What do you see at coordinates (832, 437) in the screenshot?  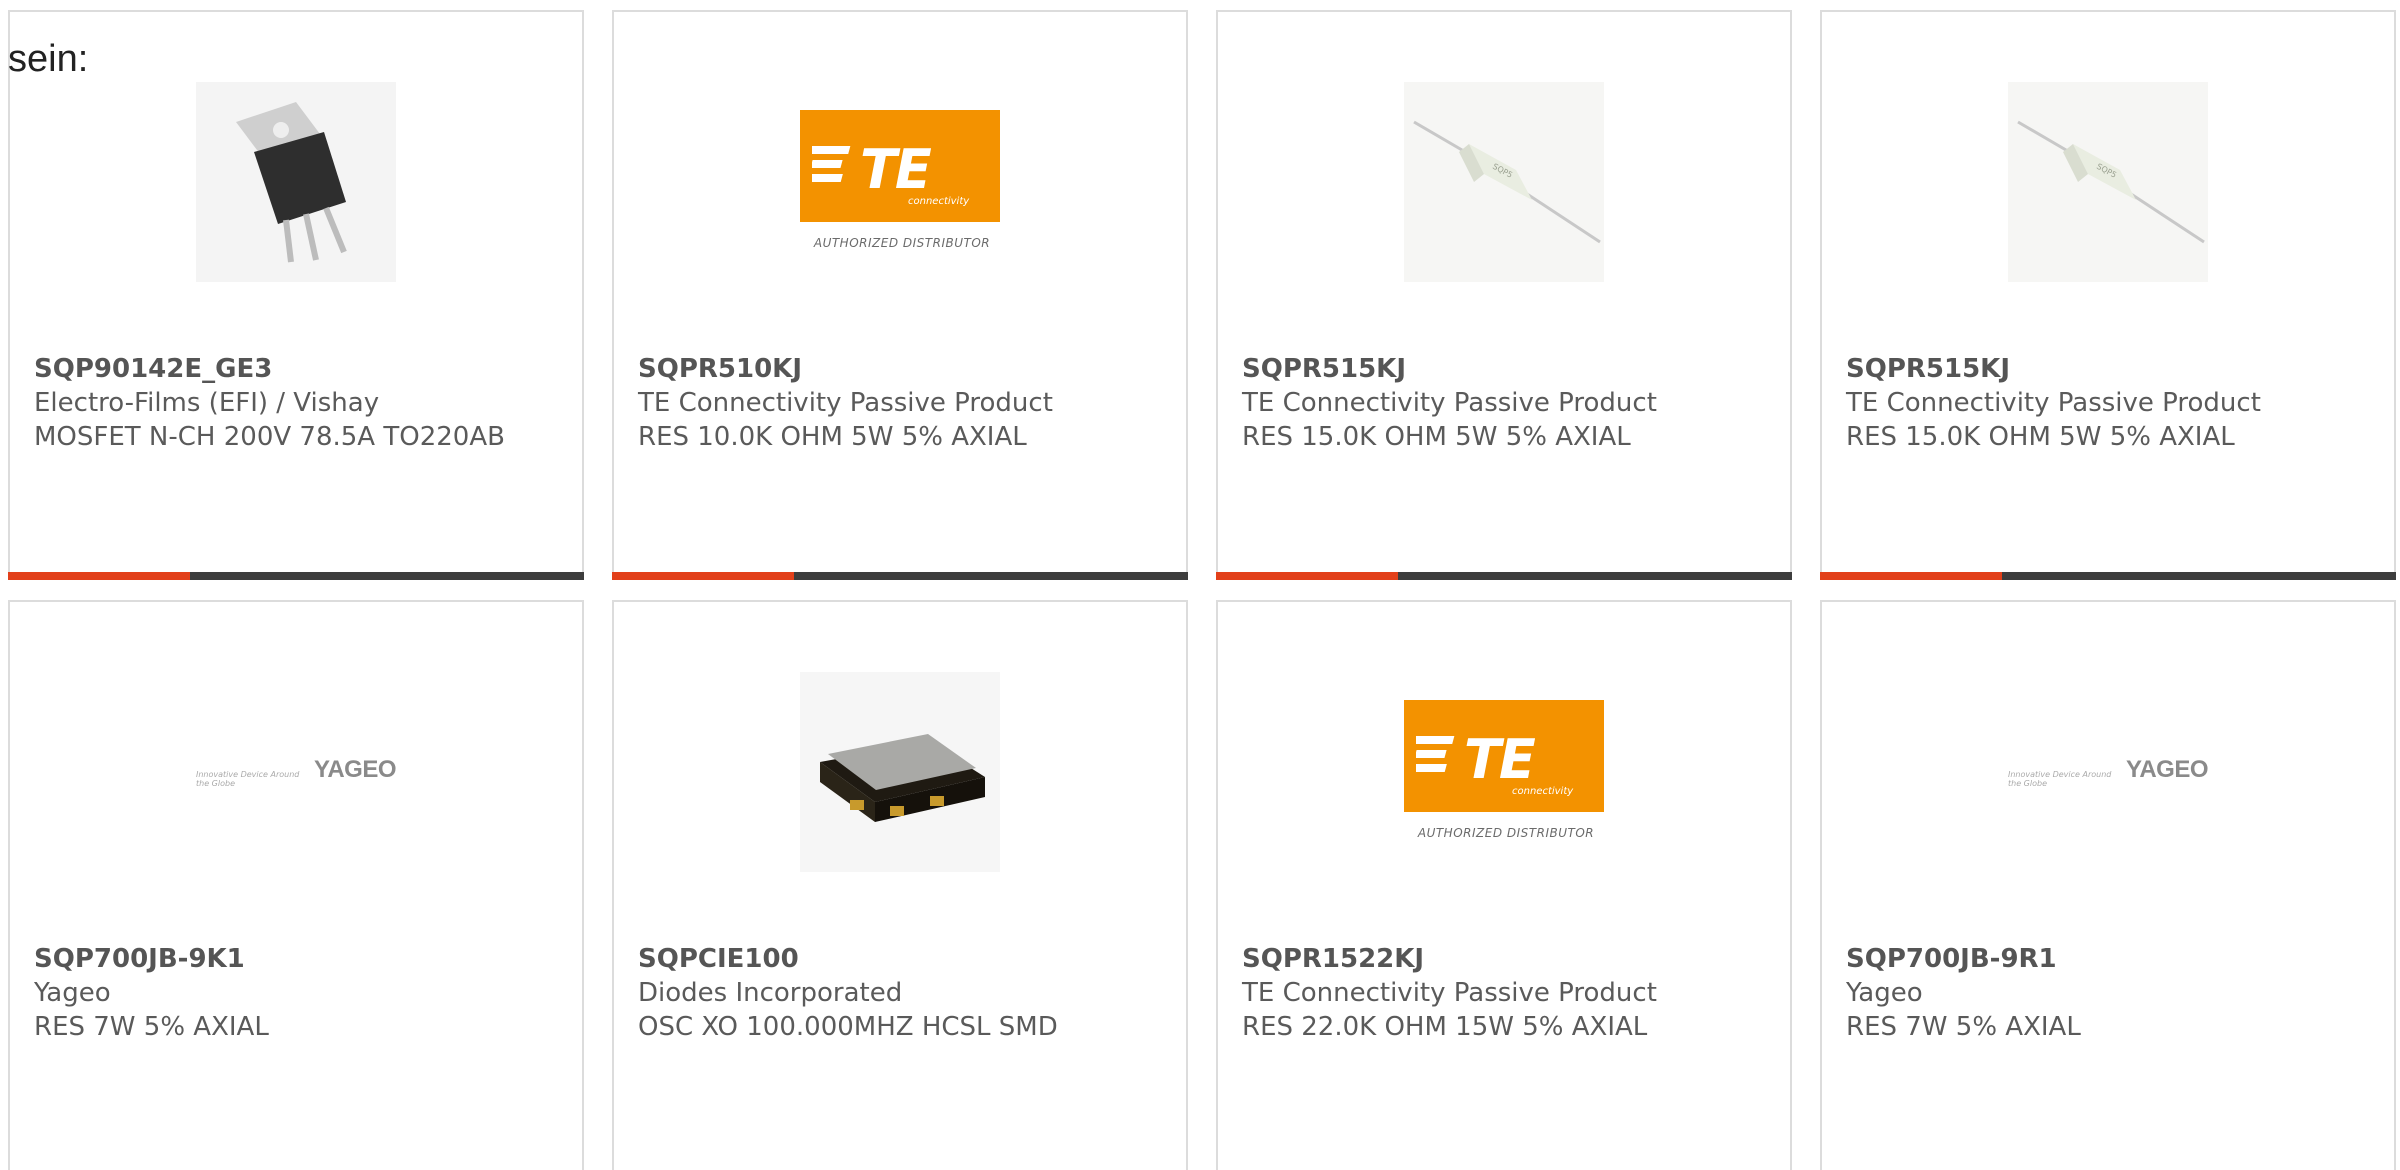 I see `description: RES 10.0K OHM 5W 5% AXIAL` at bounding box center [832, 437].